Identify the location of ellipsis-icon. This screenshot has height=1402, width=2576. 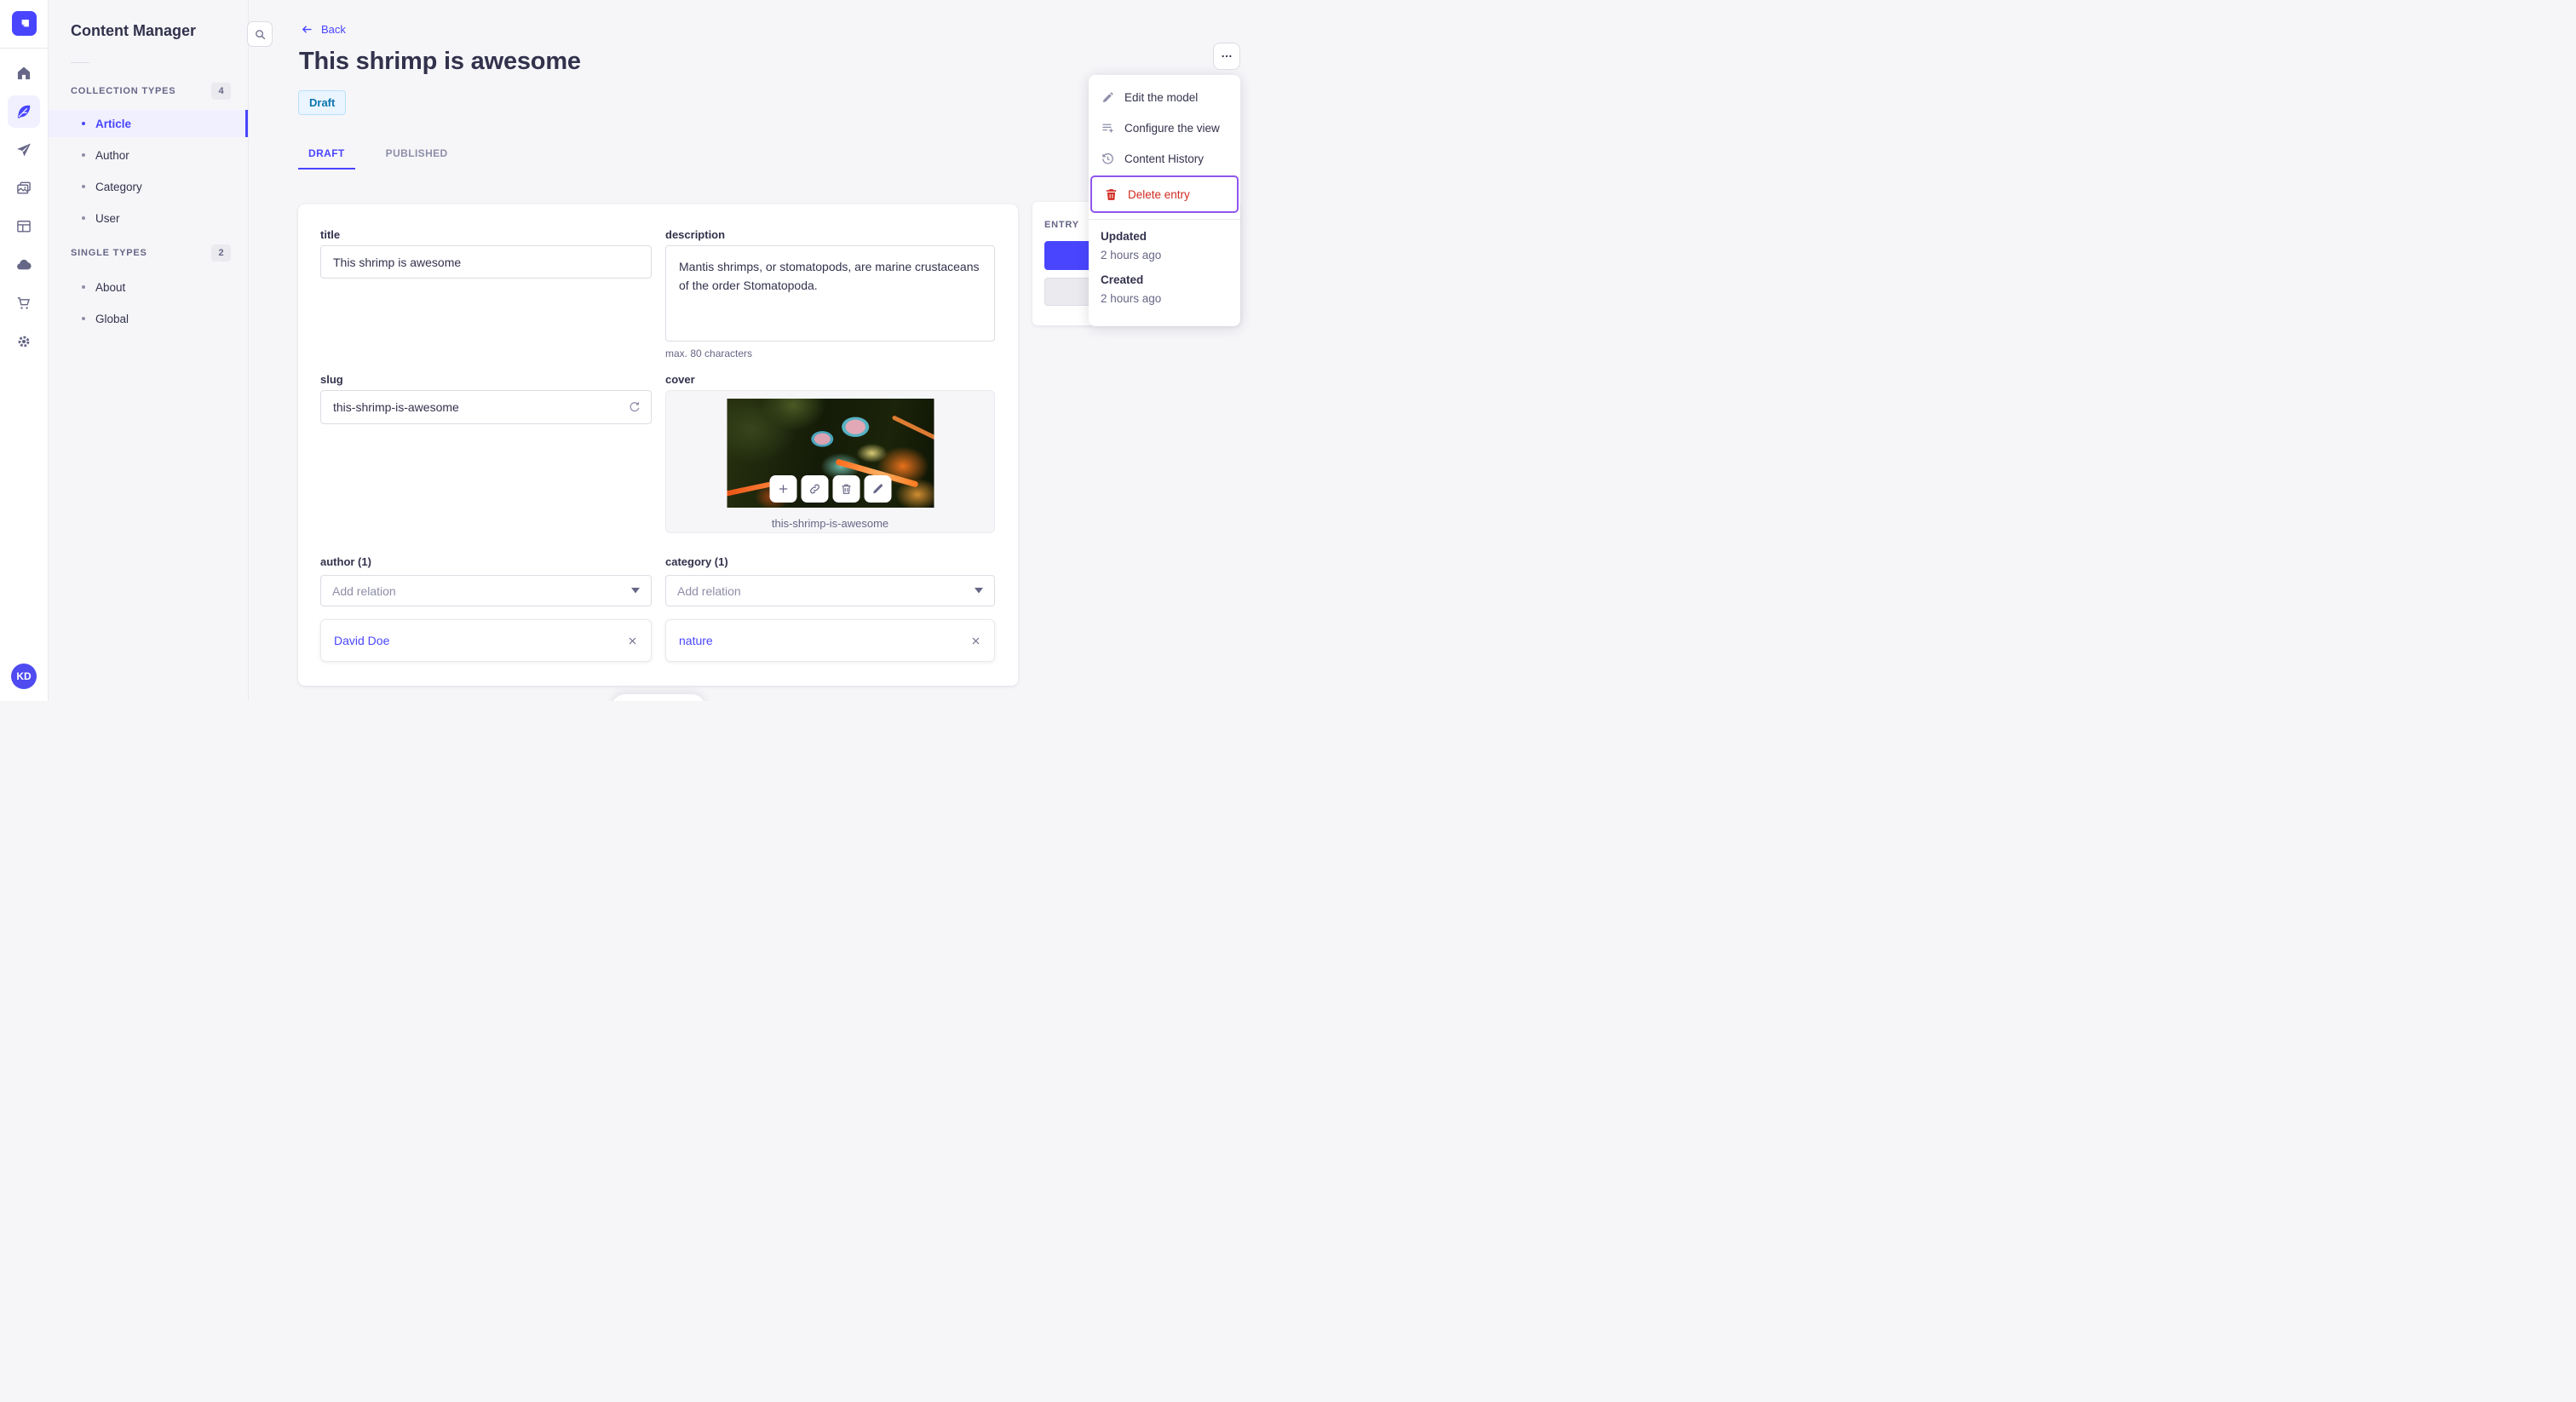
(1227, 57).